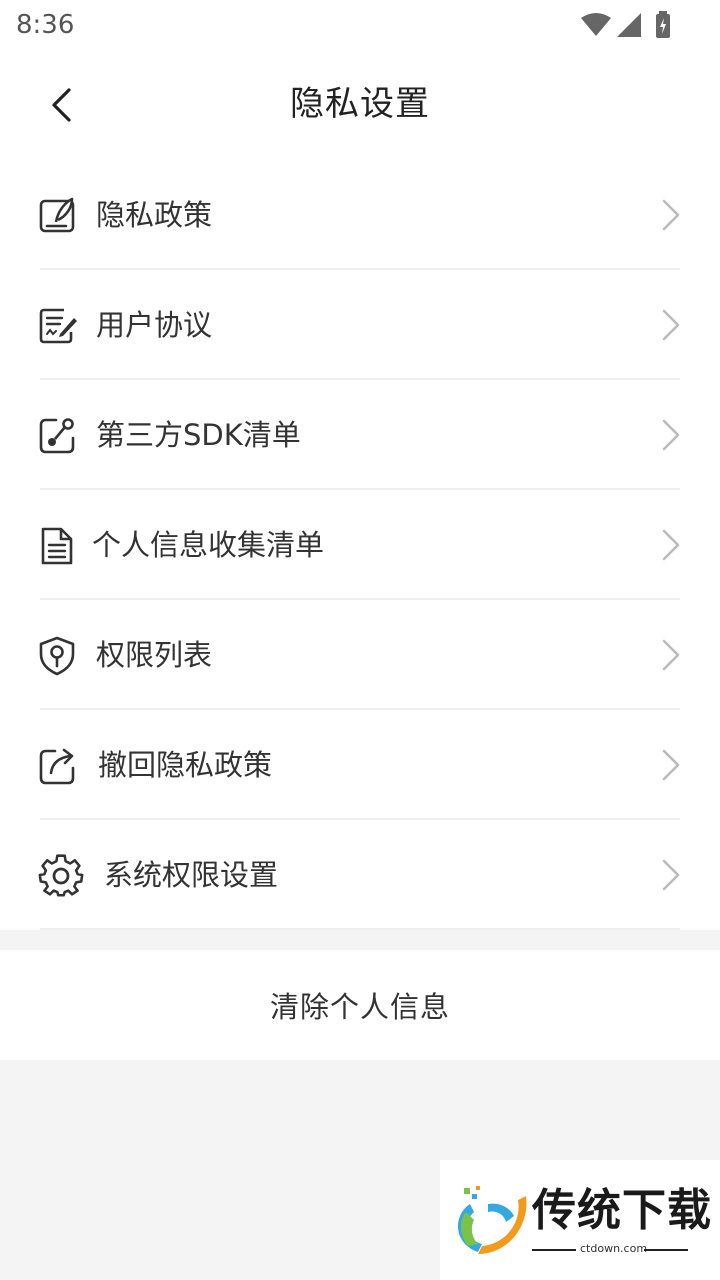  What do you see at coordinates (596, 24) in the screenshot?
I see `wifi-icon` at bounding box center [596, 24].